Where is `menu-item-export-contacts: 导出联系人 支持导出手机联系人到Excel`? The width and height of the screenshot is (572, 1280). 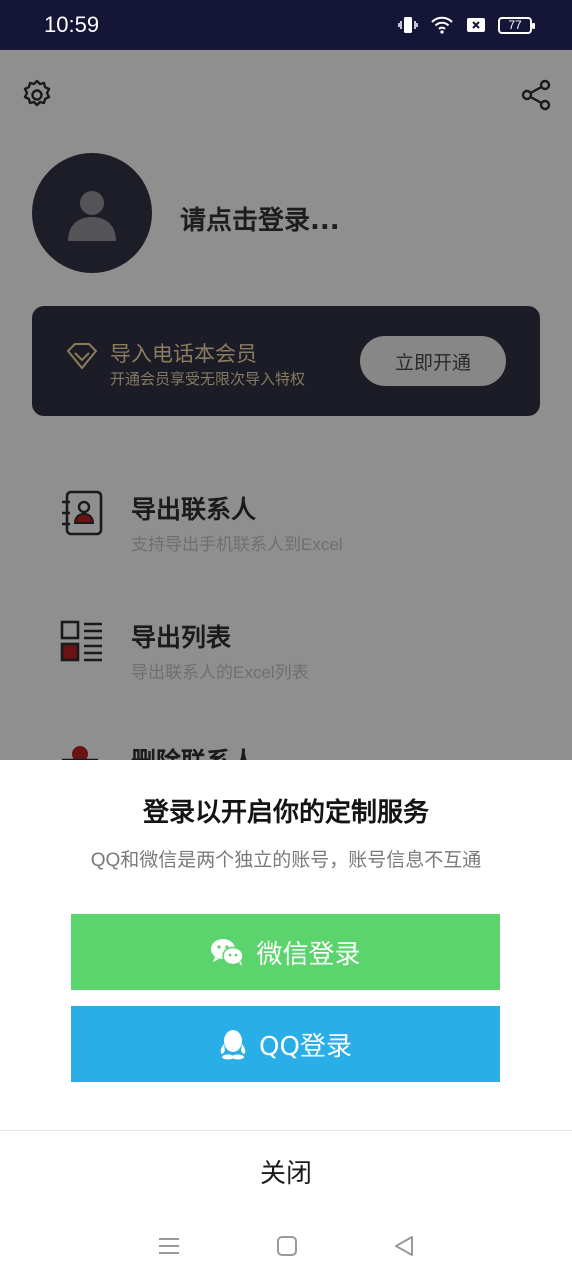 menu-item-export-contacts: 导出联系人 支持导出手机联系人到Excel is located at coordinates (295, 530).